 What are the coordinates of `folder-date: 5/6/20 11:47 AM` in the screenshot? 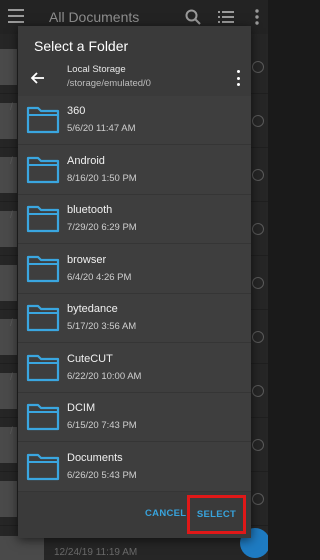 It's located at (101, 128).